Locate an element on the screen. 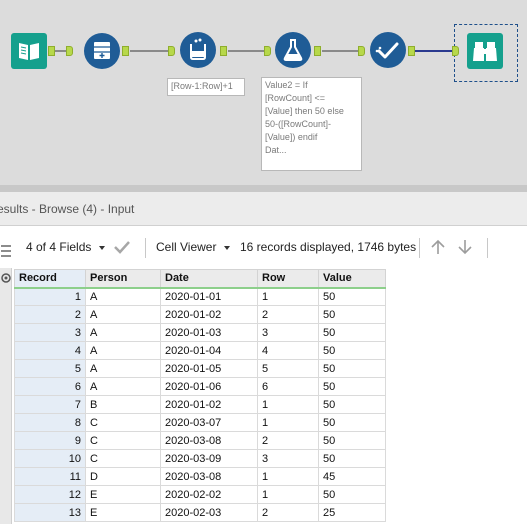  cell-record: 4 is located at coordinates (50, 350).